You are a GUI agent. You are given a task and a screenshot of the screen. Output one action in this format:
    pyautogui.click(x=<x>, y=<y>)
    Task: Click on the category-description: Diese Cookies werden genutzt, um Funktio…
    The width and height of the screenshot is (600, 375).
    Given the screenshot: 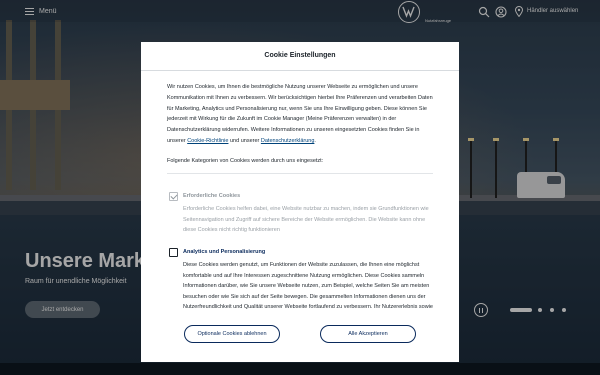 What is the action you would take?
    pyautogui.click(x=308, y=286)
    